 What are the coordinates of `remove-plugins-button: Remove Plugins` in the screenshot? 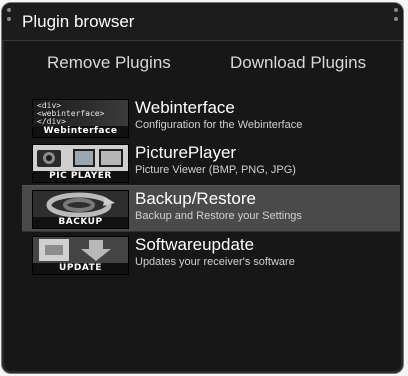 It's located at (109, 63).